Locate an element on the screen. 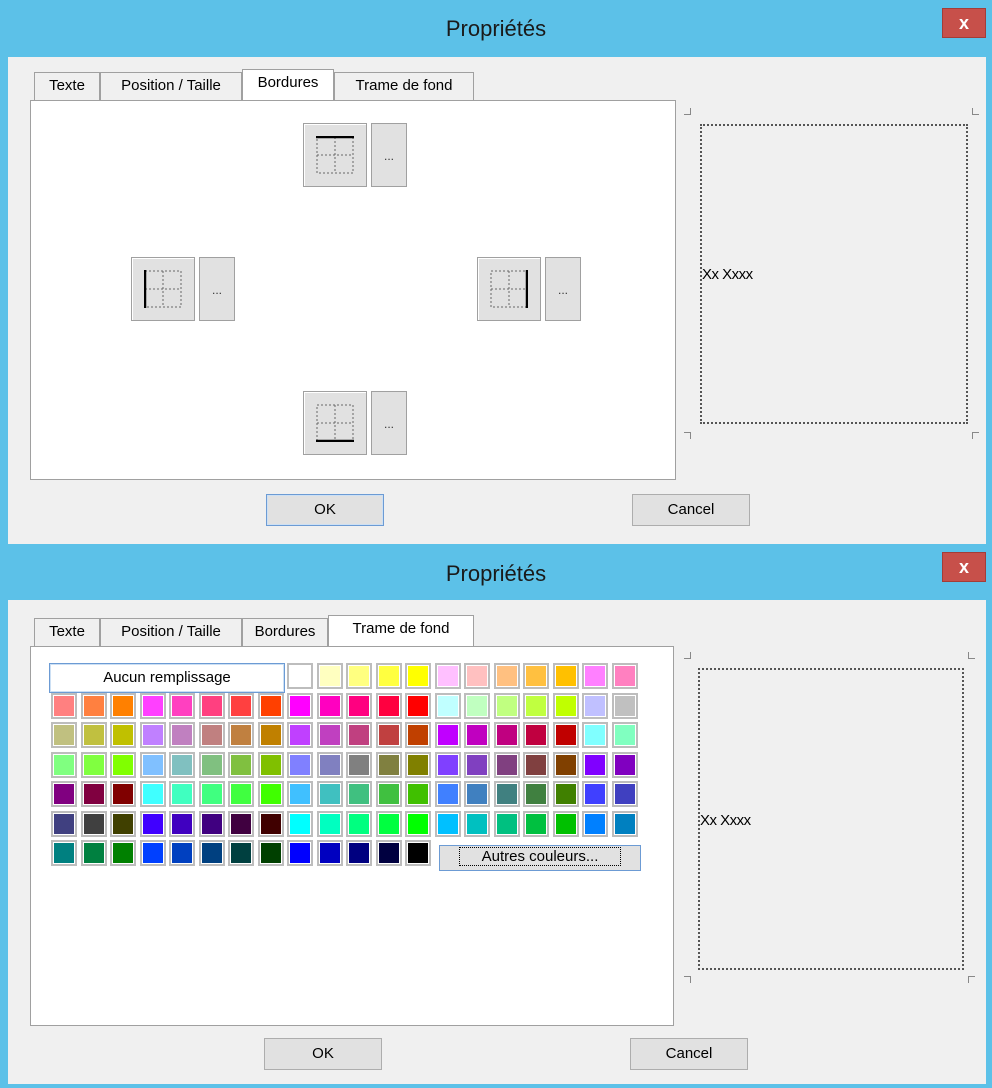 Image resolution: width=992 pixels, height=1088 pixels. title-bar: Propriétés x is located at coordinates (496, 574).